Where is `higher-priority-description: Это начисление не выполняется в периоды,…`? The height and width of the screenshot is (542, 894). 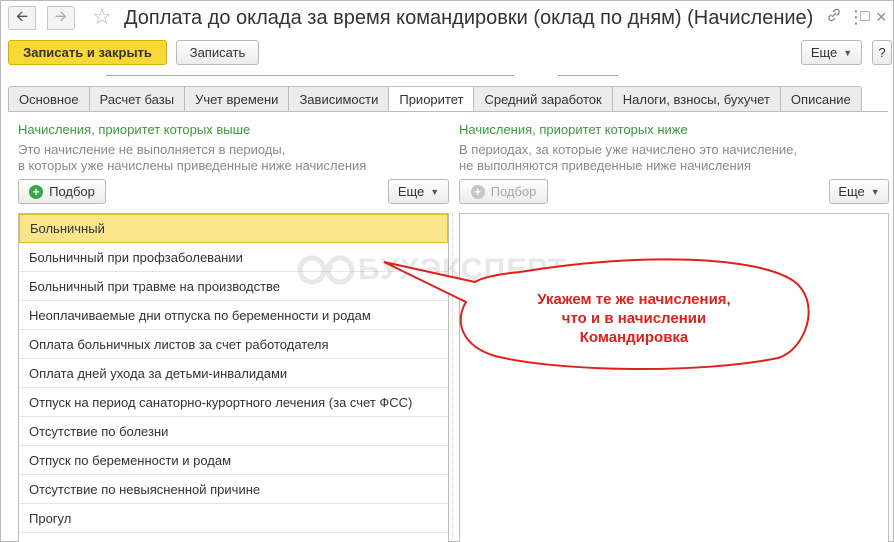
higher-priority-description: Это начисление не выполняется в периоды,… is located at coordinates (192, 158).